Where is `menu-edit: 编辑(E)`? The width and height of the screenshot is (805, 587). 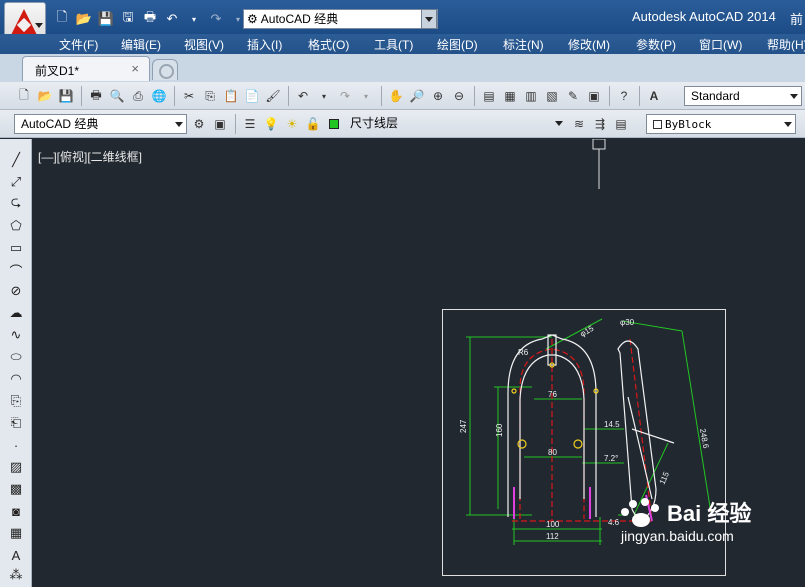 menu-edit: 编辑(E) is located at coordinates (141, 44).